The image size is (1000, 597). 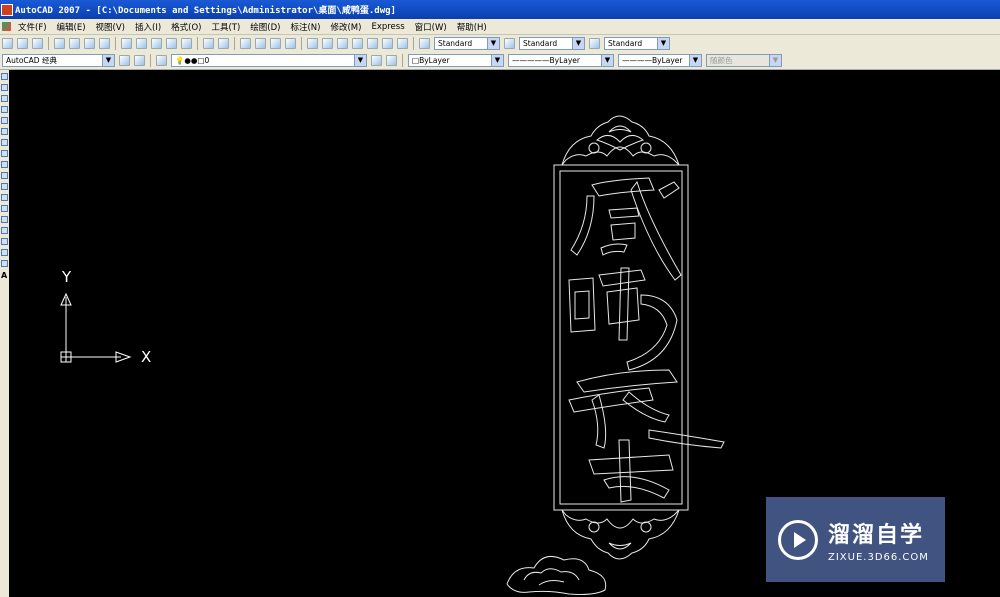 I want to click on workspace-settings-icon, so click(x=124, y=60).